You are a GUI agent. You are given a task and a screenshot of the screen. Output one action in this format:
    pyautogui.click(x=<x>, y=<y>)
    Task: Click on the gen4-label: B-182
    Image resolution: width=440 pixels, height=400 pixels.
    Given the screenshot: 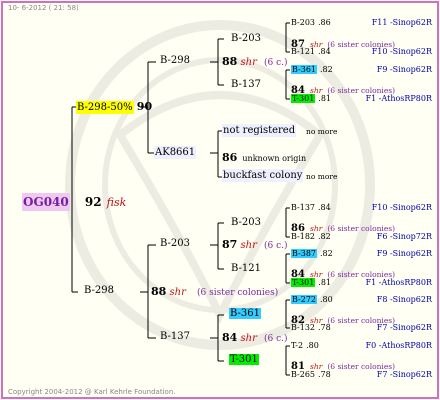 What is the action you would take?
    pyautogui.click(x=303, y=236)
    